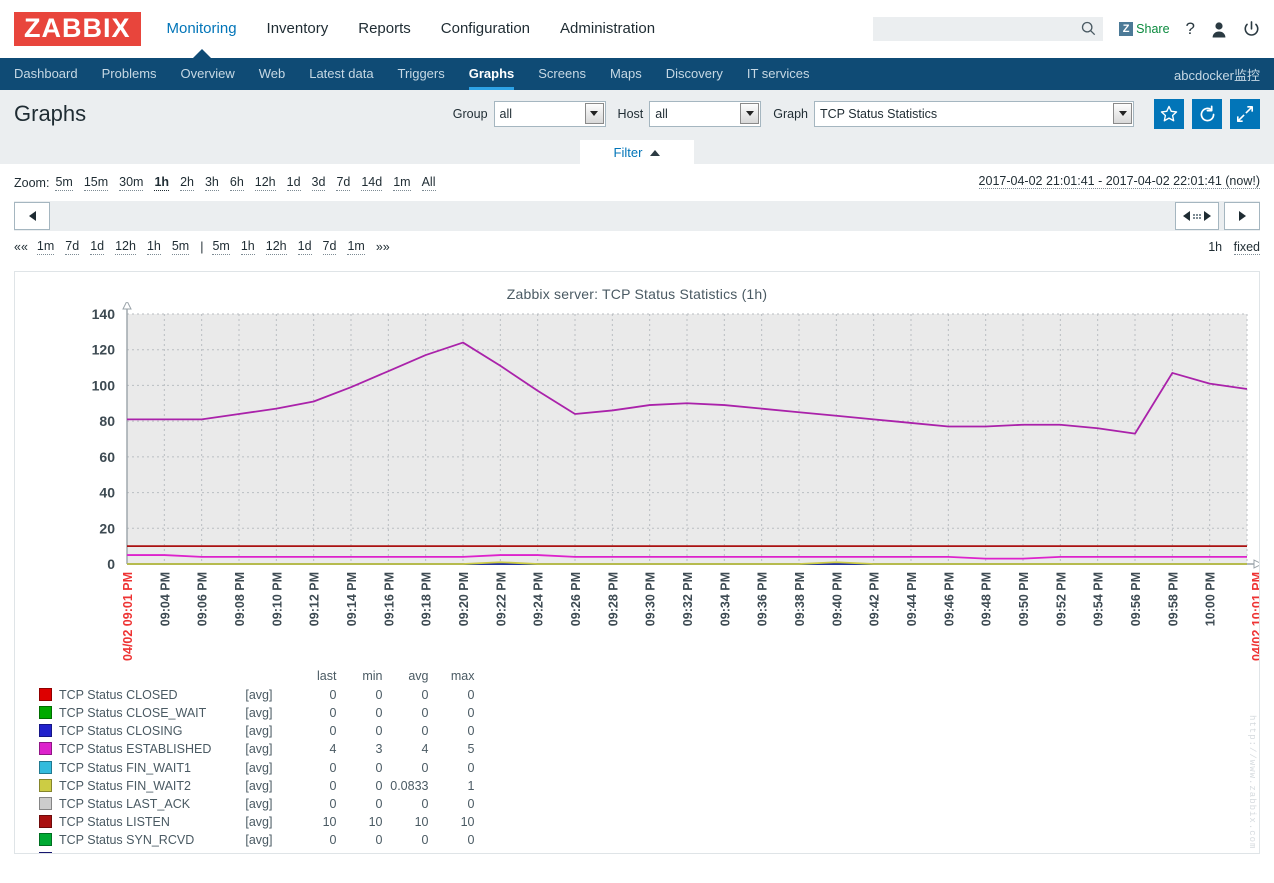 This screenshot has width=1274, height=883. I want to click on filter-tab-bar: Filter, so click(637, 151).